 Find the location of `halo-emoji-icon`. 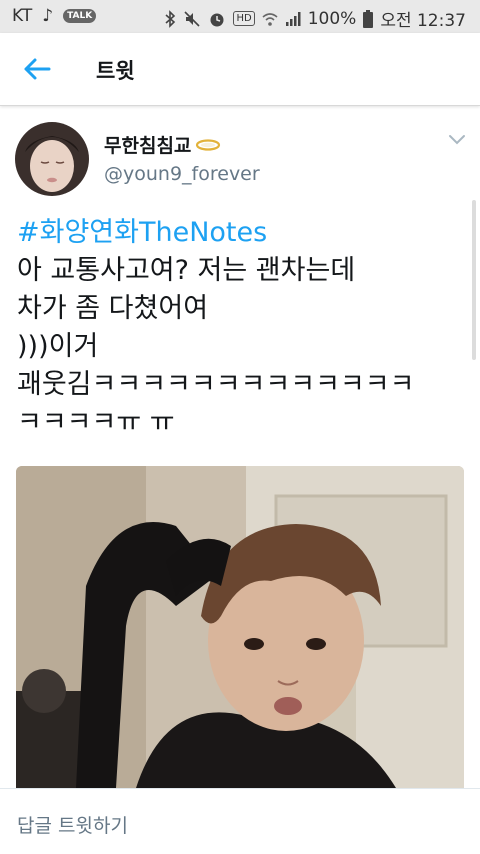

halo-emoji-icon is located at coordinates (208, 144).